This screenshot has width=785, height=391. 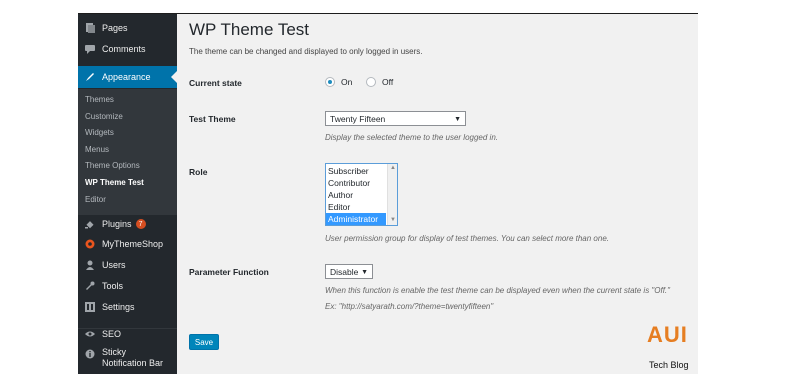 I want to click on role-option-editor: Editor, so click(x=356, y=207).